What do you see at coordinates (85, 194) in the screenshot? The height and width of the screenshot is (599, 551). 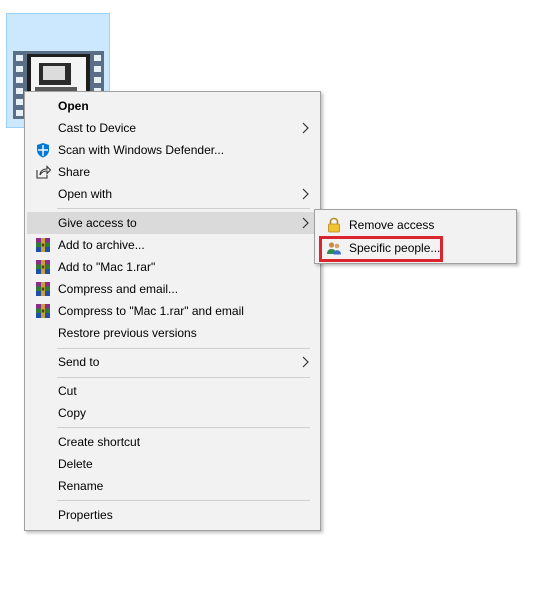 I see `menu-item-label: Open with` at bounding box center [85, 194].